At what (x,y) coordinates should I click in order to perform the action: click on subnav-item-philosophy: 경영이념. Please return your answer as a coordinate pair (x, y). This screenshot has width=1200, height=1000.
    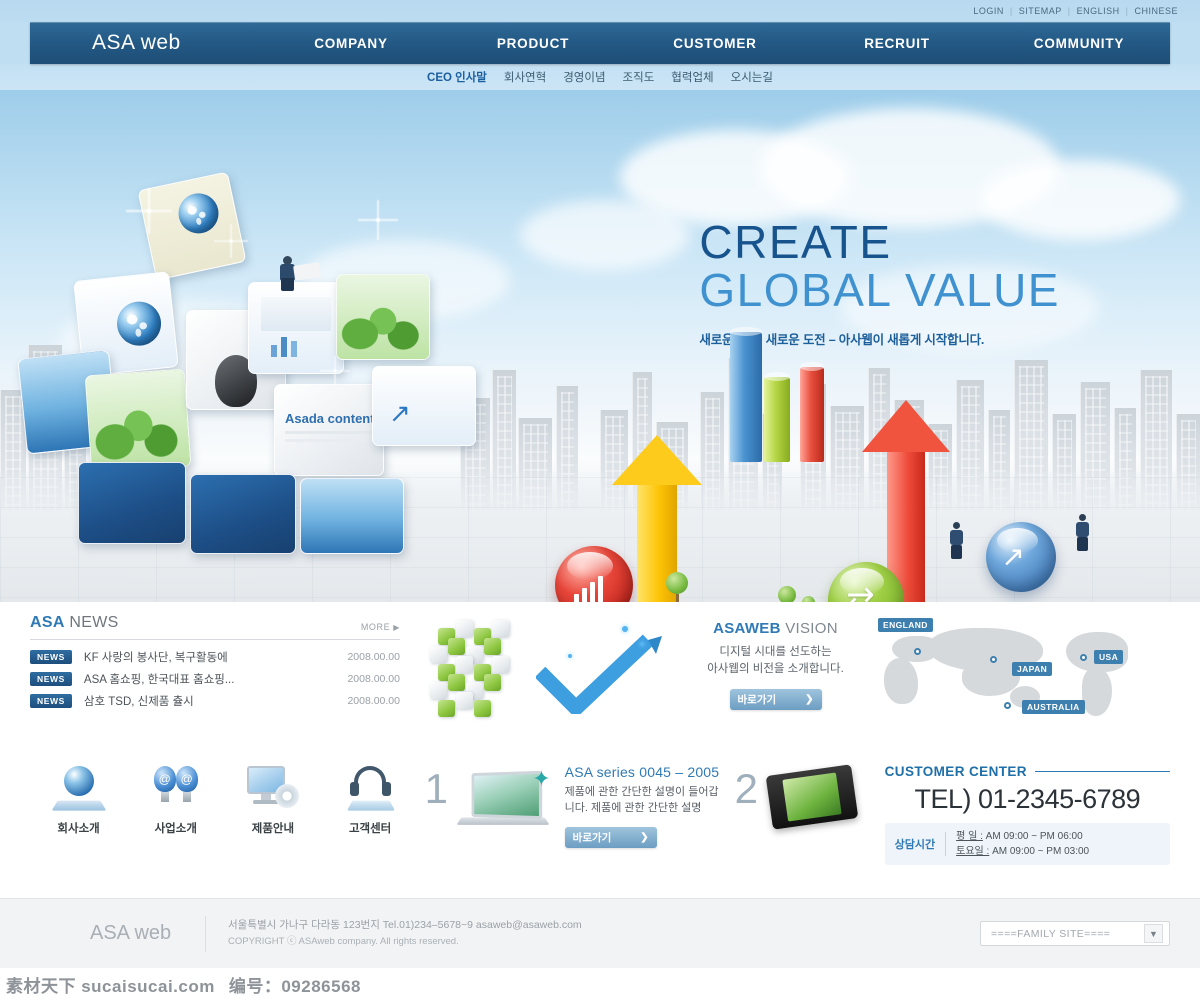
    Looking at the image, I should click on (584, 77).